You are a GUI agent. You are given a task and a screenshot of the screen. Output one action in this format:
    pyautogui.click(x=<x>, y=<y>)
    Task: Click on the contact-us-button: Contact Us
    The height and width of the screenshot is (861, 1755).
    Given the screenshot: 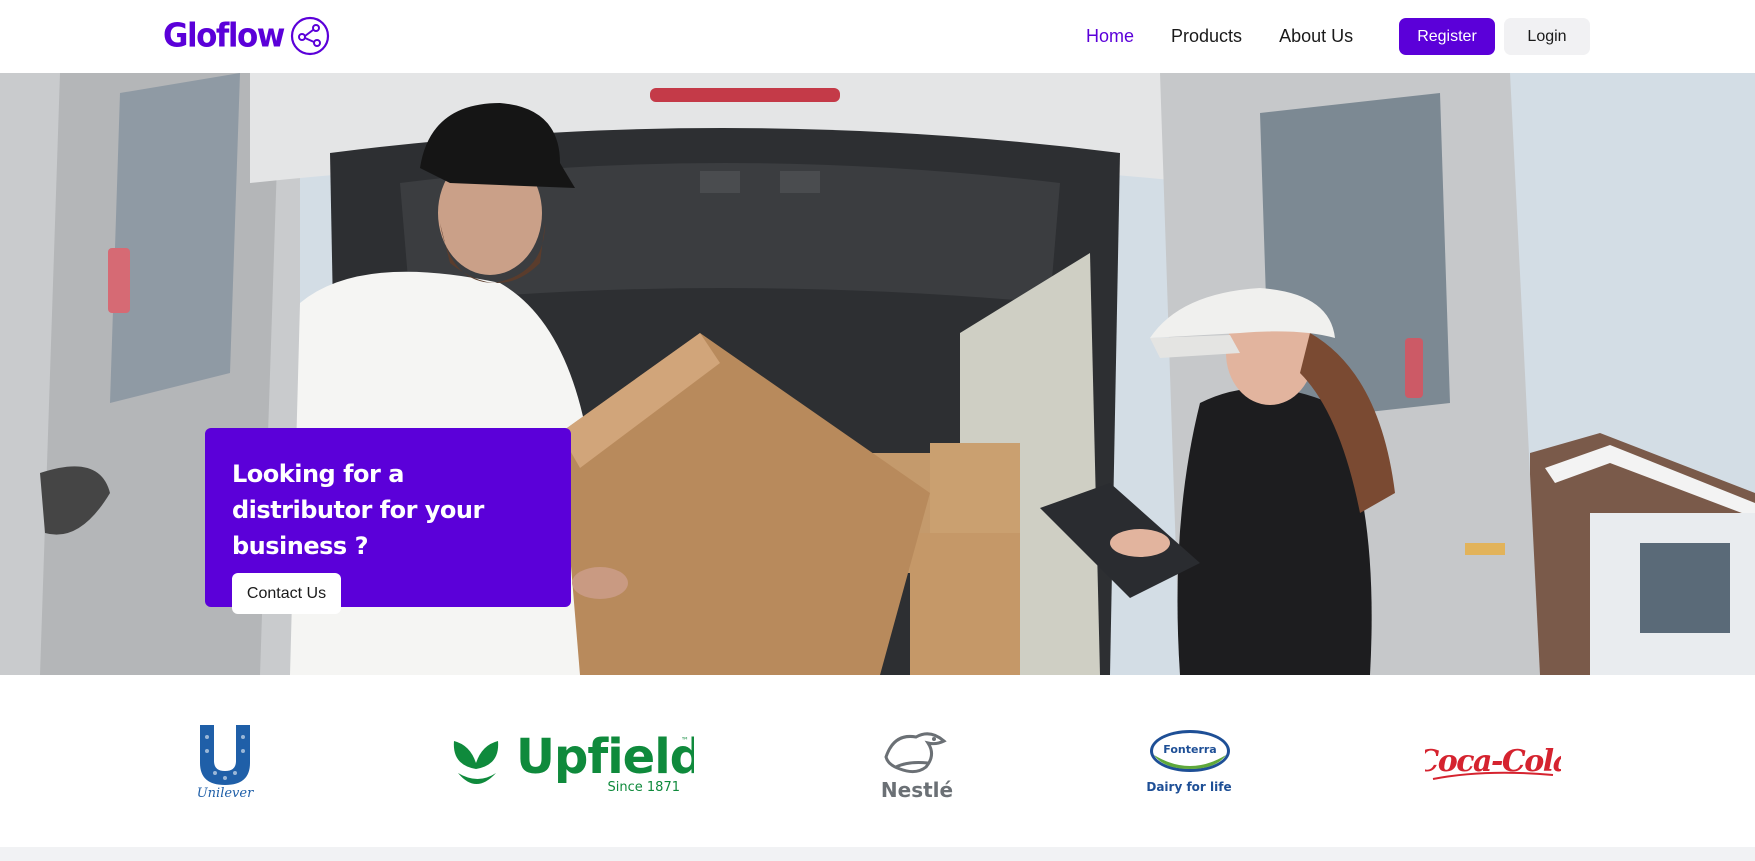 What is the action you would take?
    pyautogui.click(x=286, y=593)
    